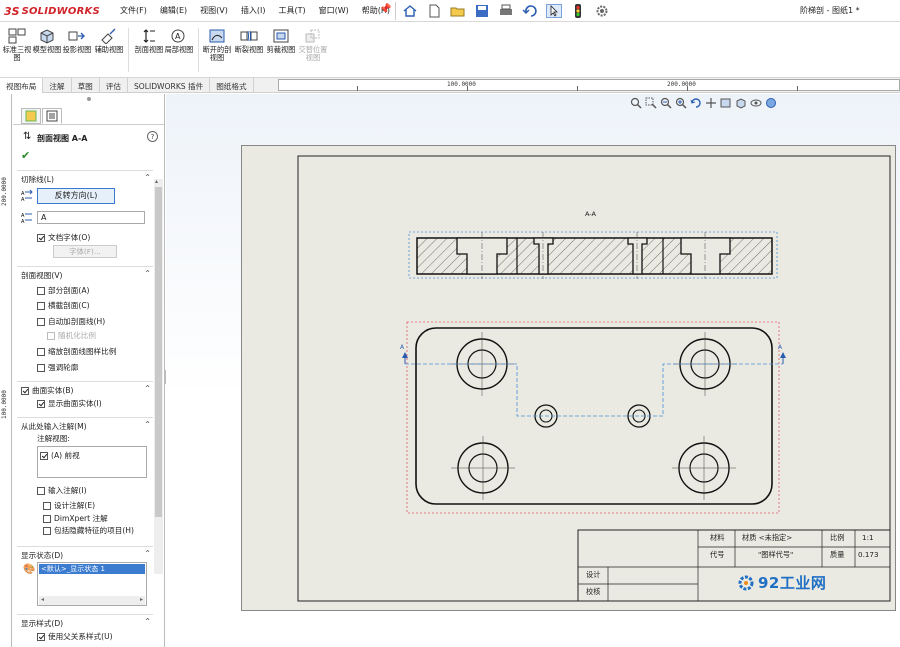  What do you see at coordinates (25, 390) in the screenshot?
I see `surface-bodies-checkbox` at bounding box center [25, 390].